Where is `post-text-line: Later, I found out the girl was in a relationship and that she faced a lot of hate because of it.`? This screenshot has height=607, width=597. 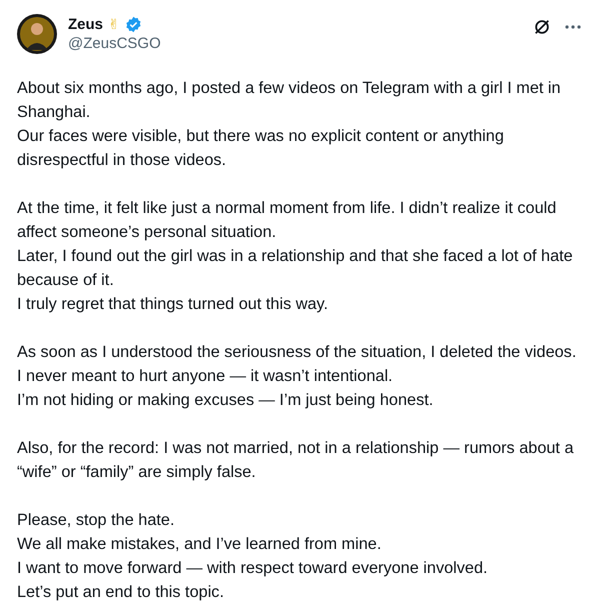
post-text-line: Later, I found out the girl was in a relationship and that she faced a lot of hate because of it. is located at coordinates (295, 268).